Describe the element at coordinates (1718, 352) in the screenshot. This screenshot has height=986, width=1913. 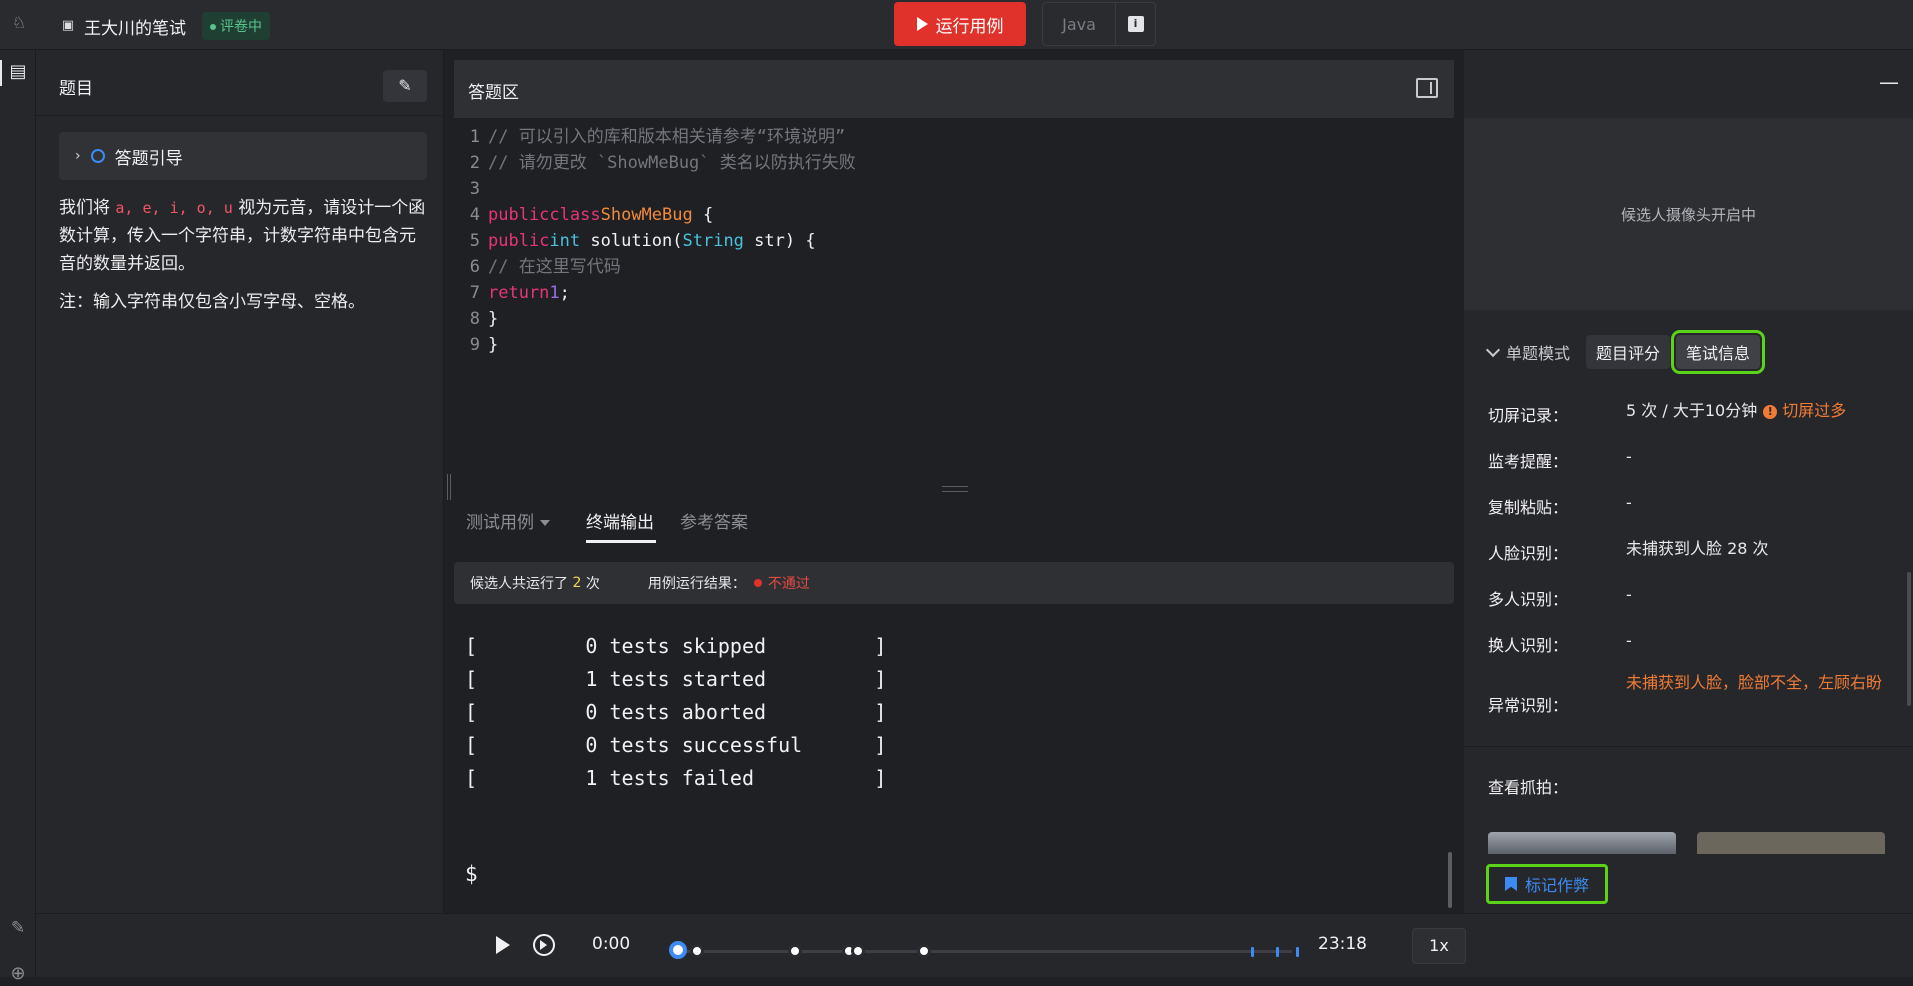
I see `tab-exam-info: 笔试信息` at that location.